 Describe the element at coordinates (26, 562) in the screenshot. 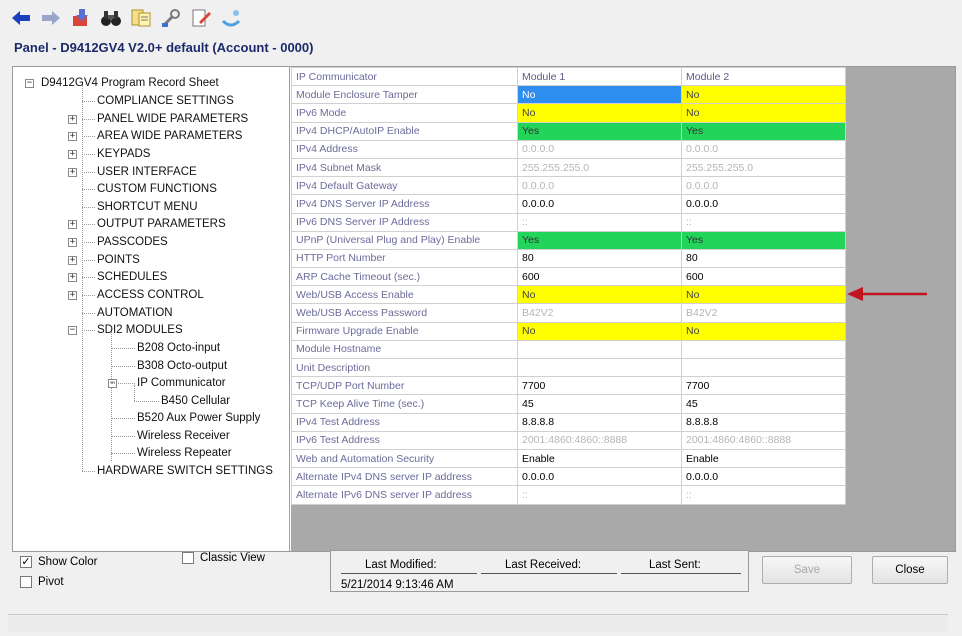

I see `show-color-checkbox-box: ✓` at that location.